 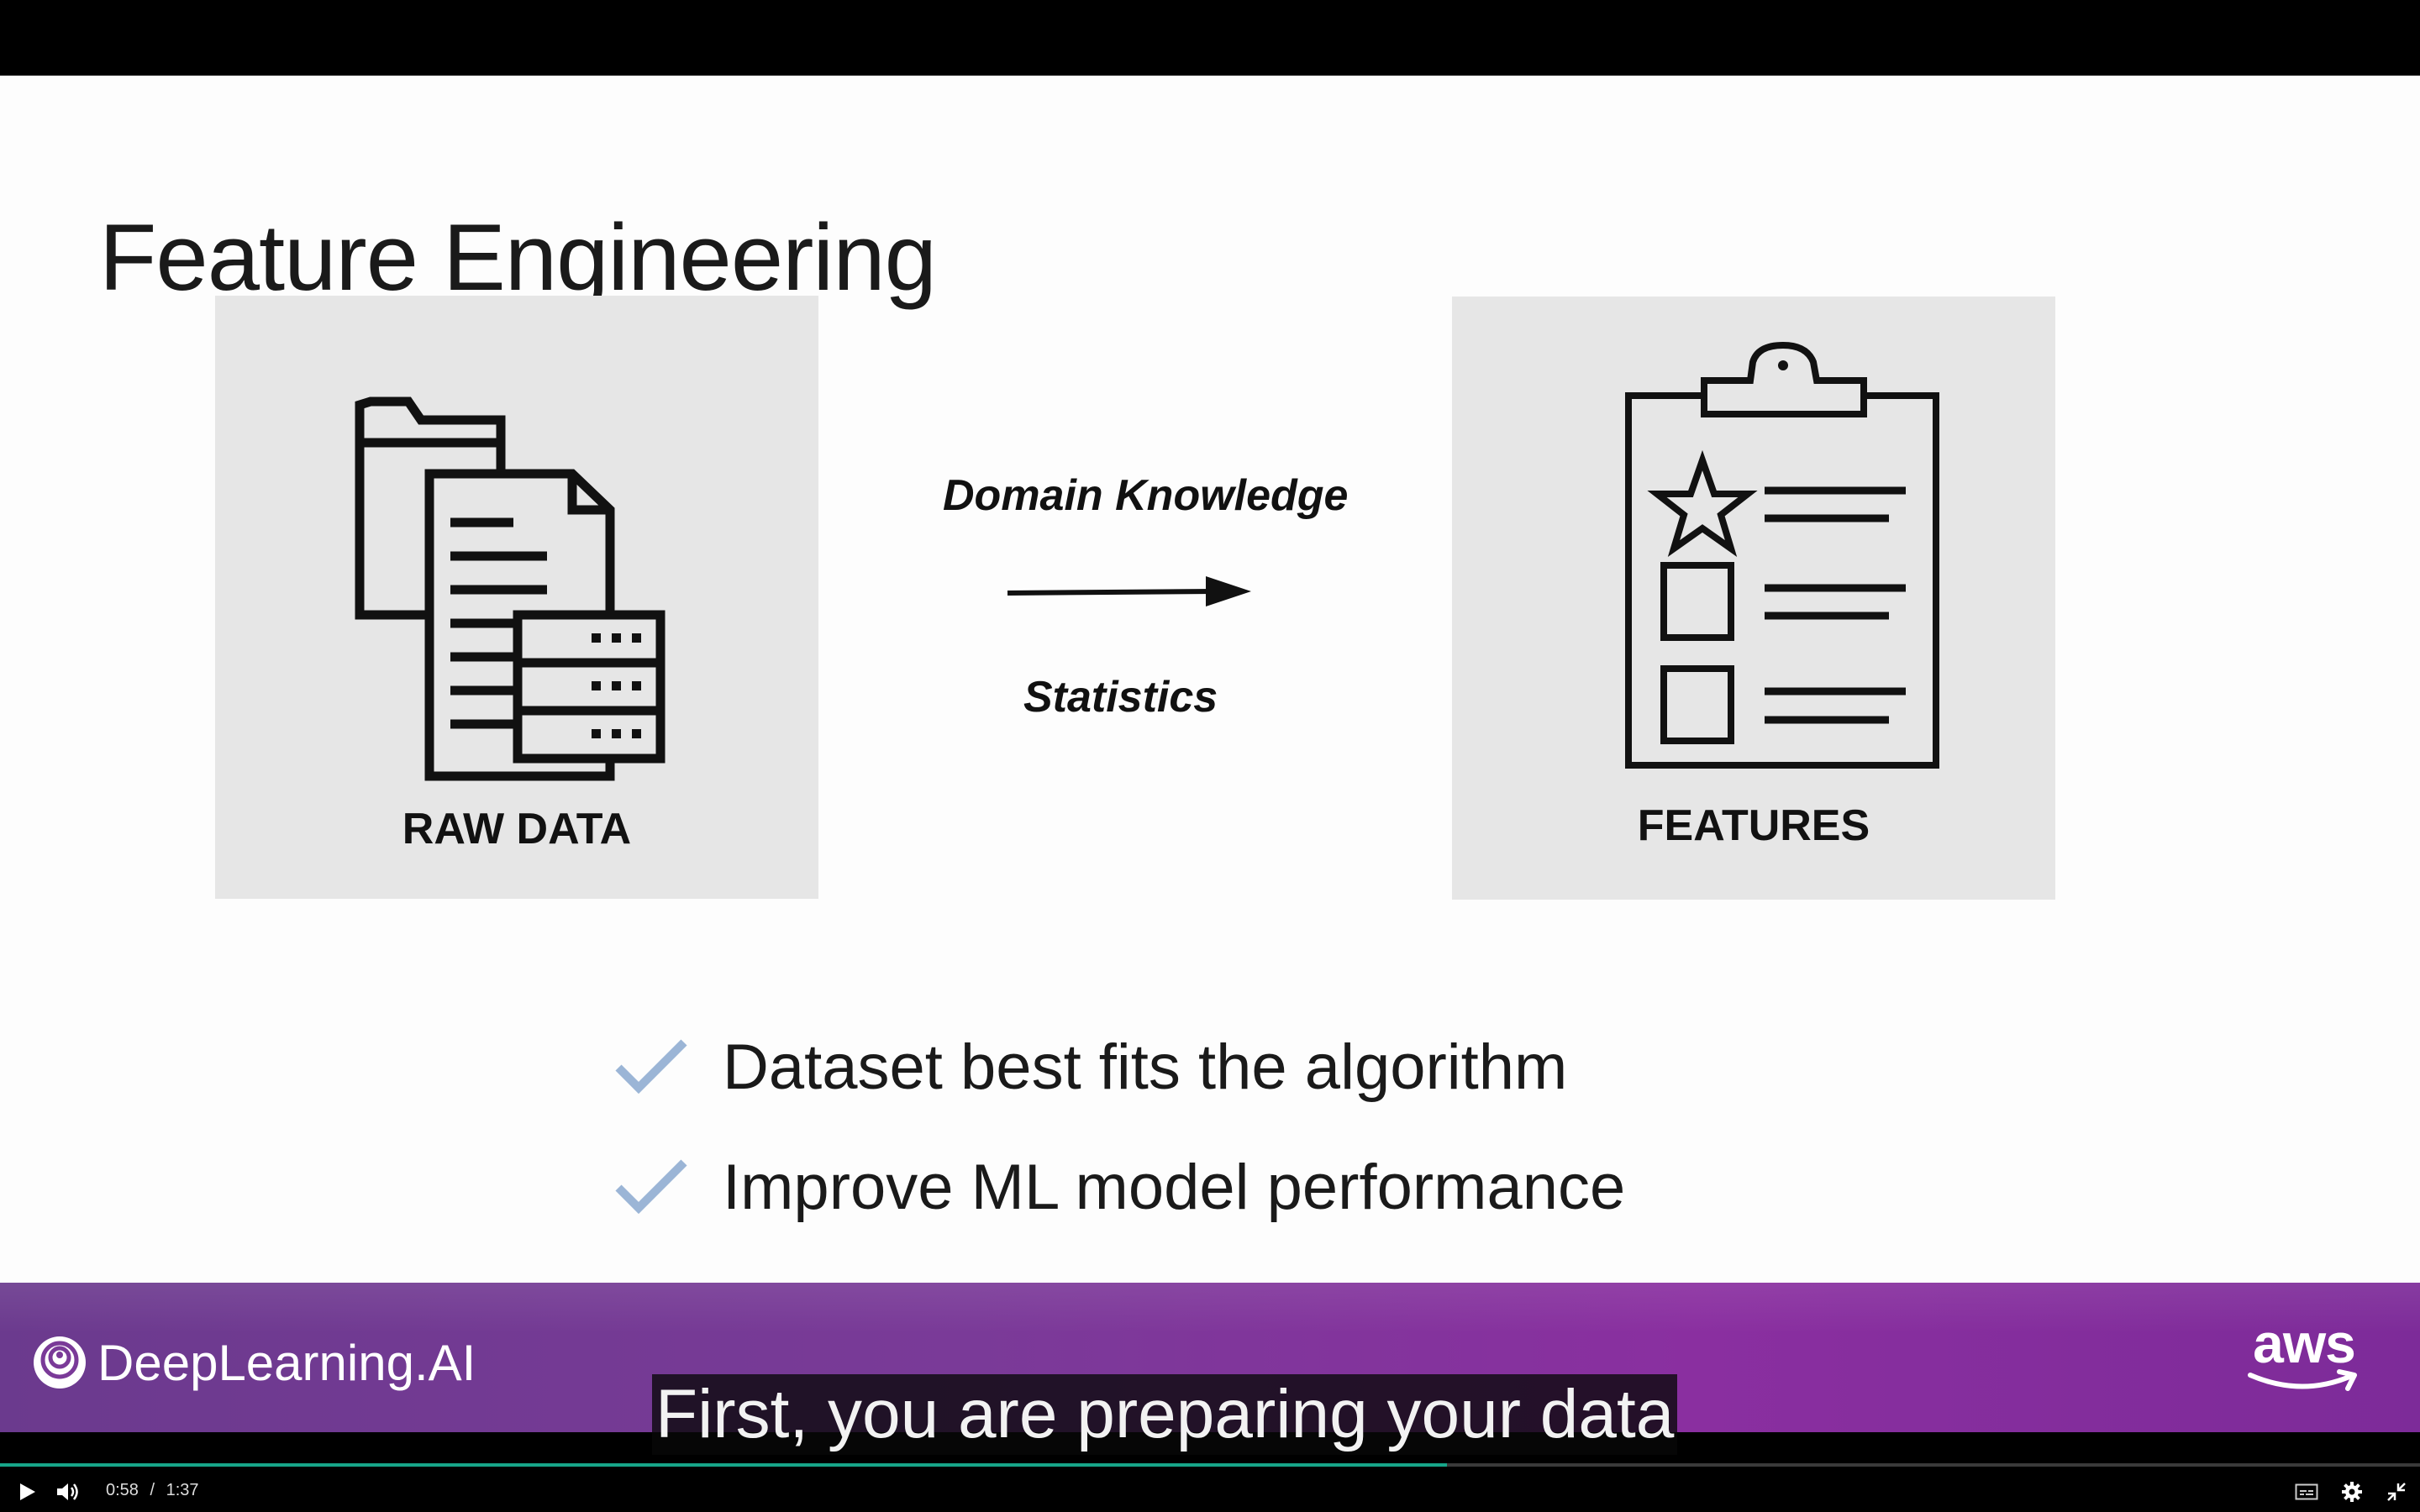 What do you see at coordinates (724, 1465) in the screenshot?
I see `progress-fill` at bounding box center [724, 1465].